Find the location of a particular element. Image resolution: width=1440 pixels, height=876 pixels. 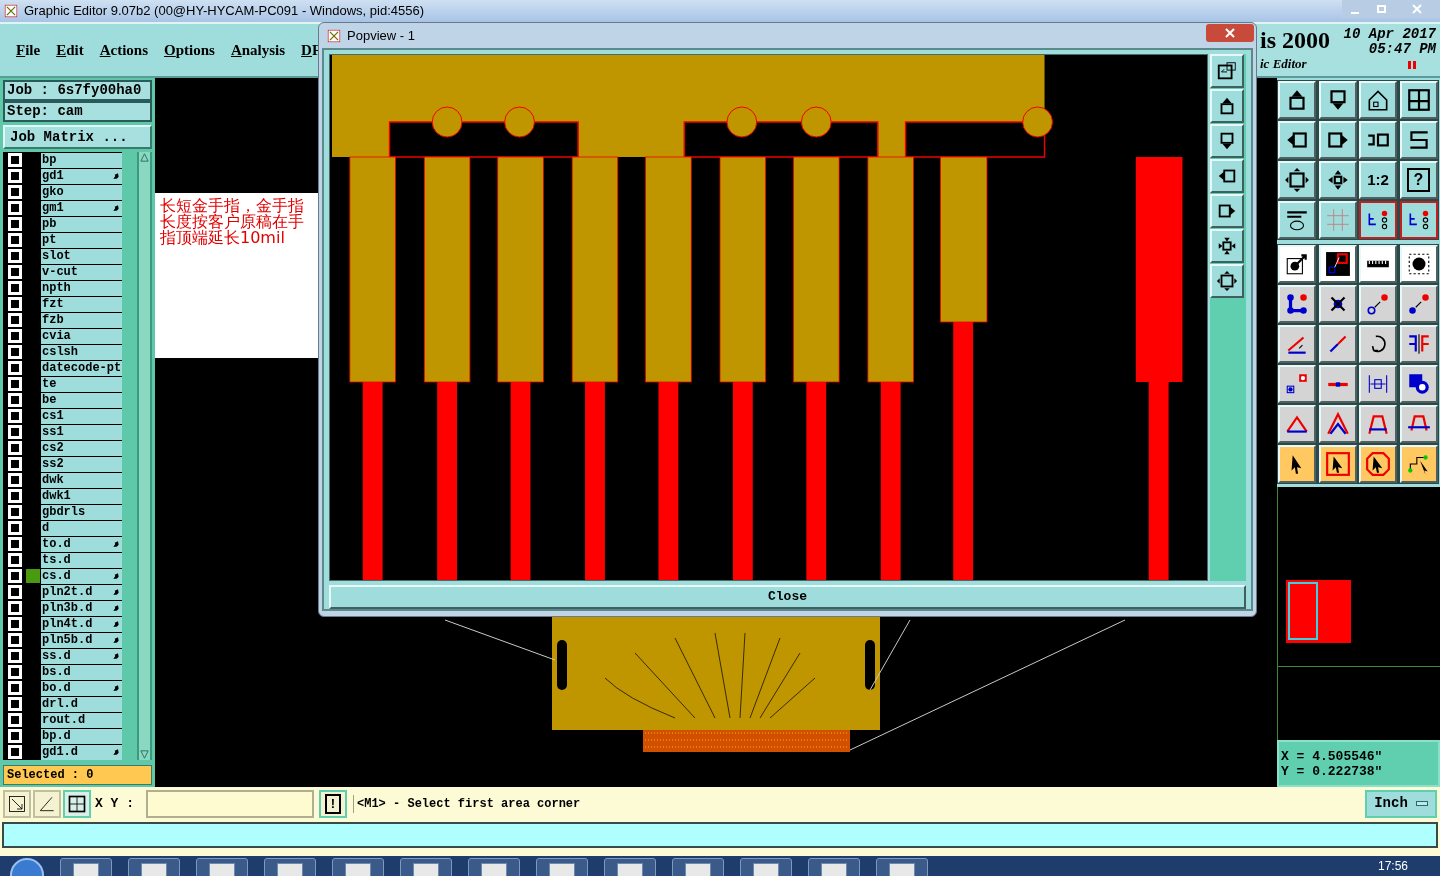

tool-button: ? is located at coordinates (1418, 180).